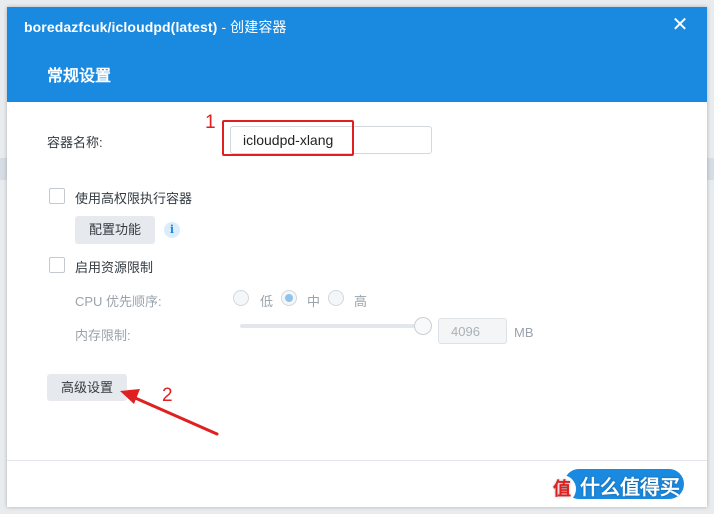  I want to click on watermark: 值什么值得买, so click(628, 489).